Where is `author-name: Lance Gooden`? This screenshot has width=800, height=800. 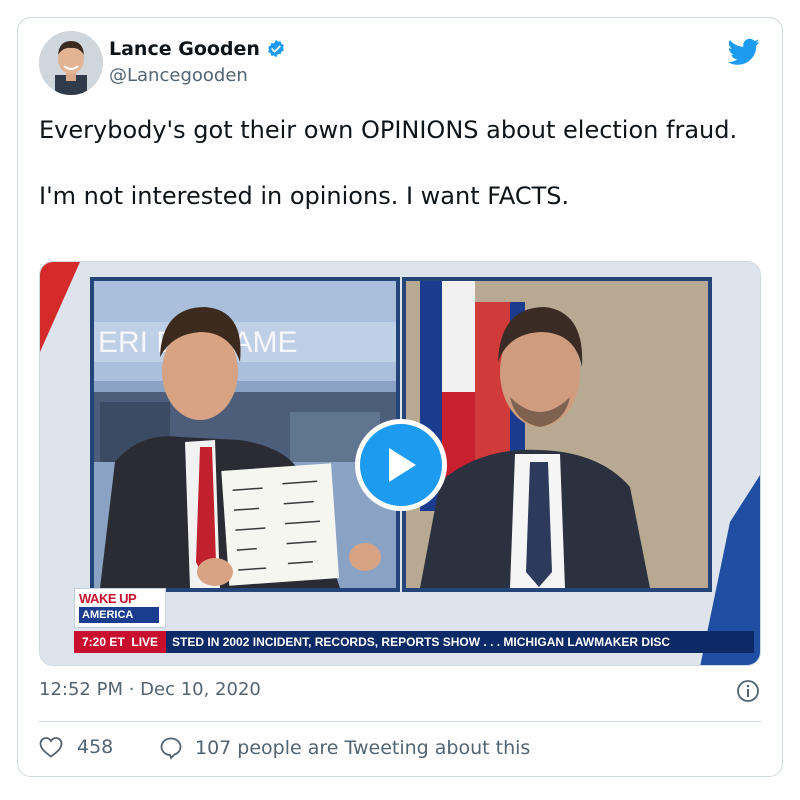 author-name: Lance Gooden is located at coordinates (197, 49).